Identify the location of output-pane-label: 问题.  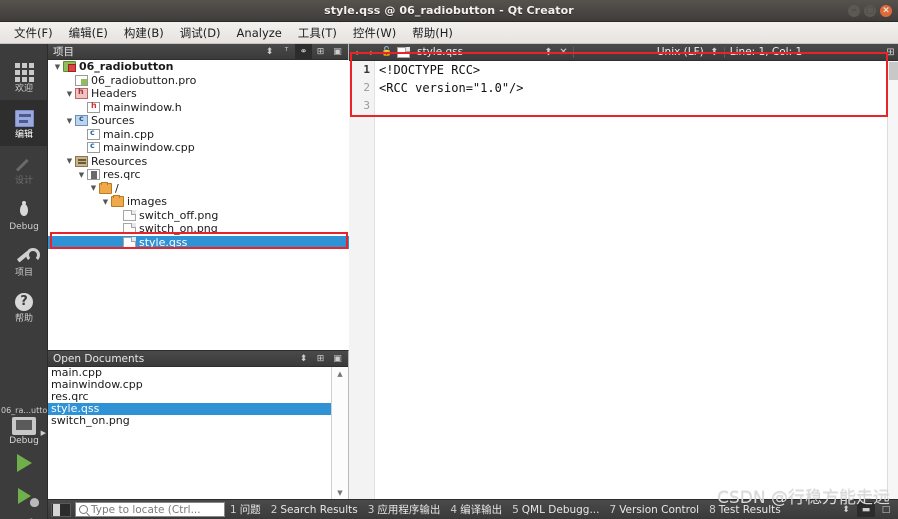
(250, 510).